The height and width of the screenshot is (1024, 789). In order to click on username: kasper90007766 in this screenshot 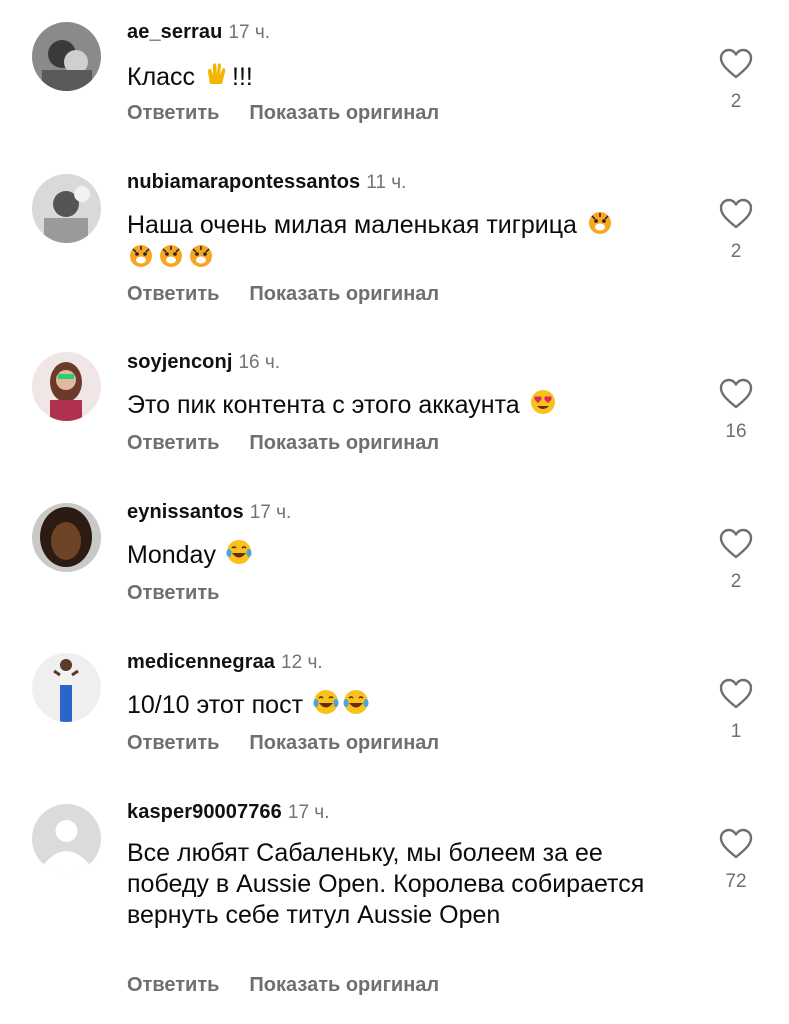, I will do `click(204, 812)`.